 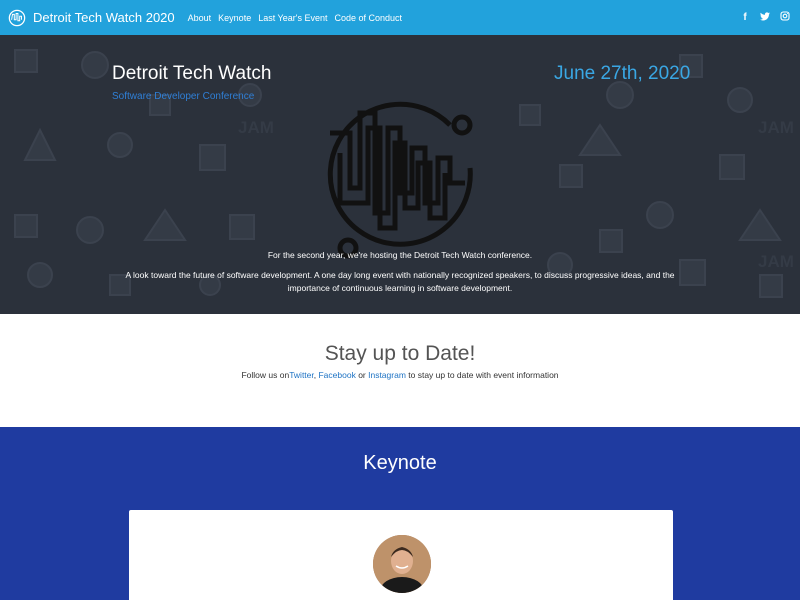 What do you see at coordinates (292, 18) in the screenshot?
I see `nav-link-last-year: Last Year's Event` at bounding box center [292, 18].